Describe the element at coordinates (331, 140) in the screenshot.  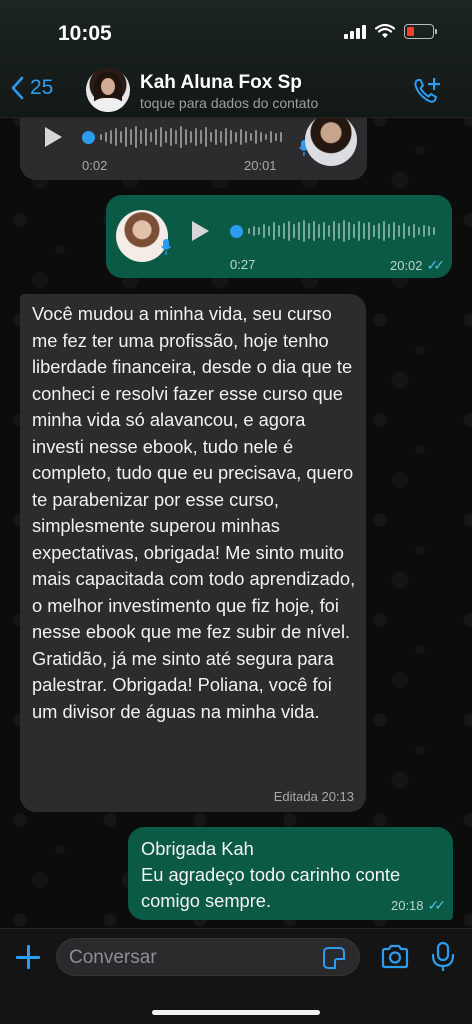
I see `sender-avatar` at that location.